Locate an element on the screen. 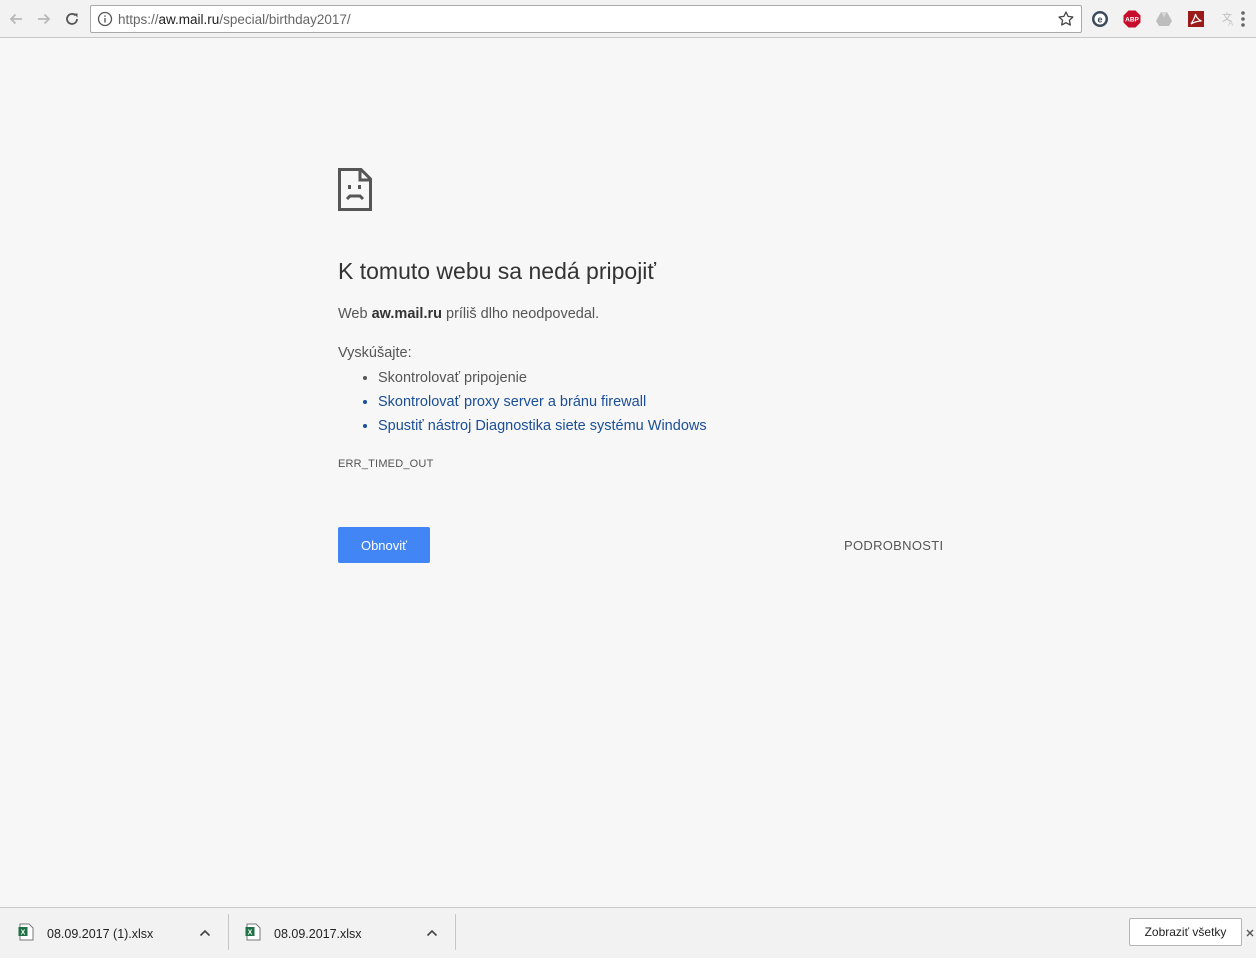 The image size is (1256, 958). arrow-left-icon is located at coordinates (15, 19).